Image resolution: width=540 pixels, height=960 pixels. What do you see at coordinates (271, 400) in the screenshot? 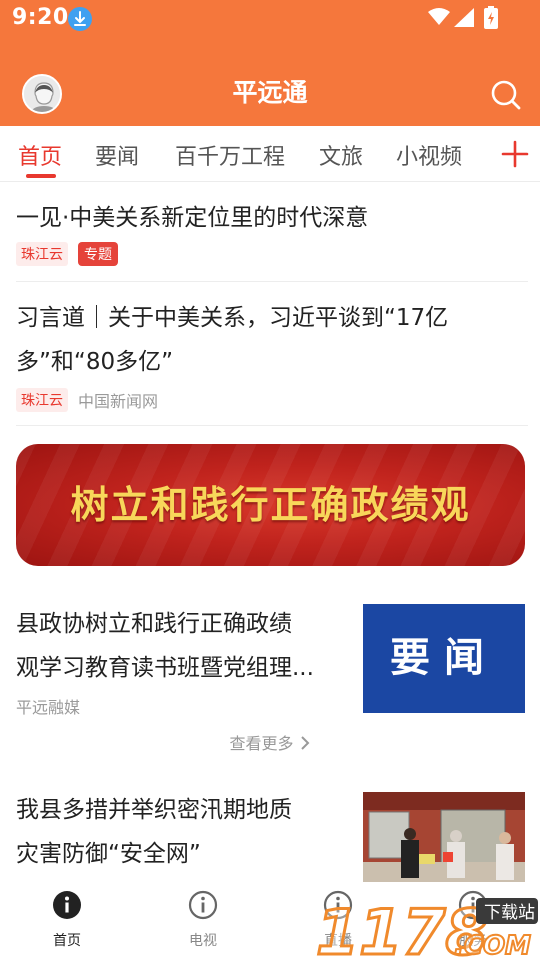
I see `news-meta: 珠江云 中国新闻网` at bounding box center [271, 400].